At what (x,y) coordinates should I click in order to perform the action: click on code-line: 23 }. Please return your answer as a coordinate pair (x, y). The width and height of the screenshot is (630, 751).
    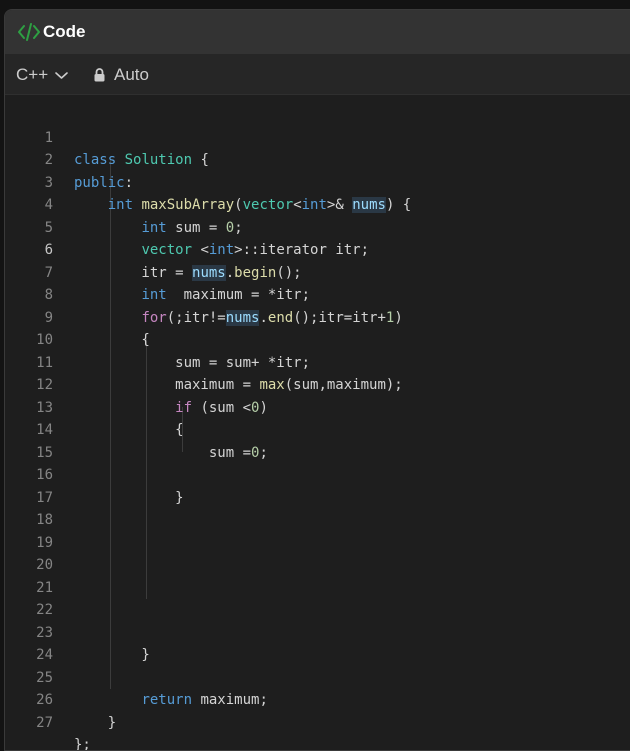
    Looking at the image, I should click on (317, 631).